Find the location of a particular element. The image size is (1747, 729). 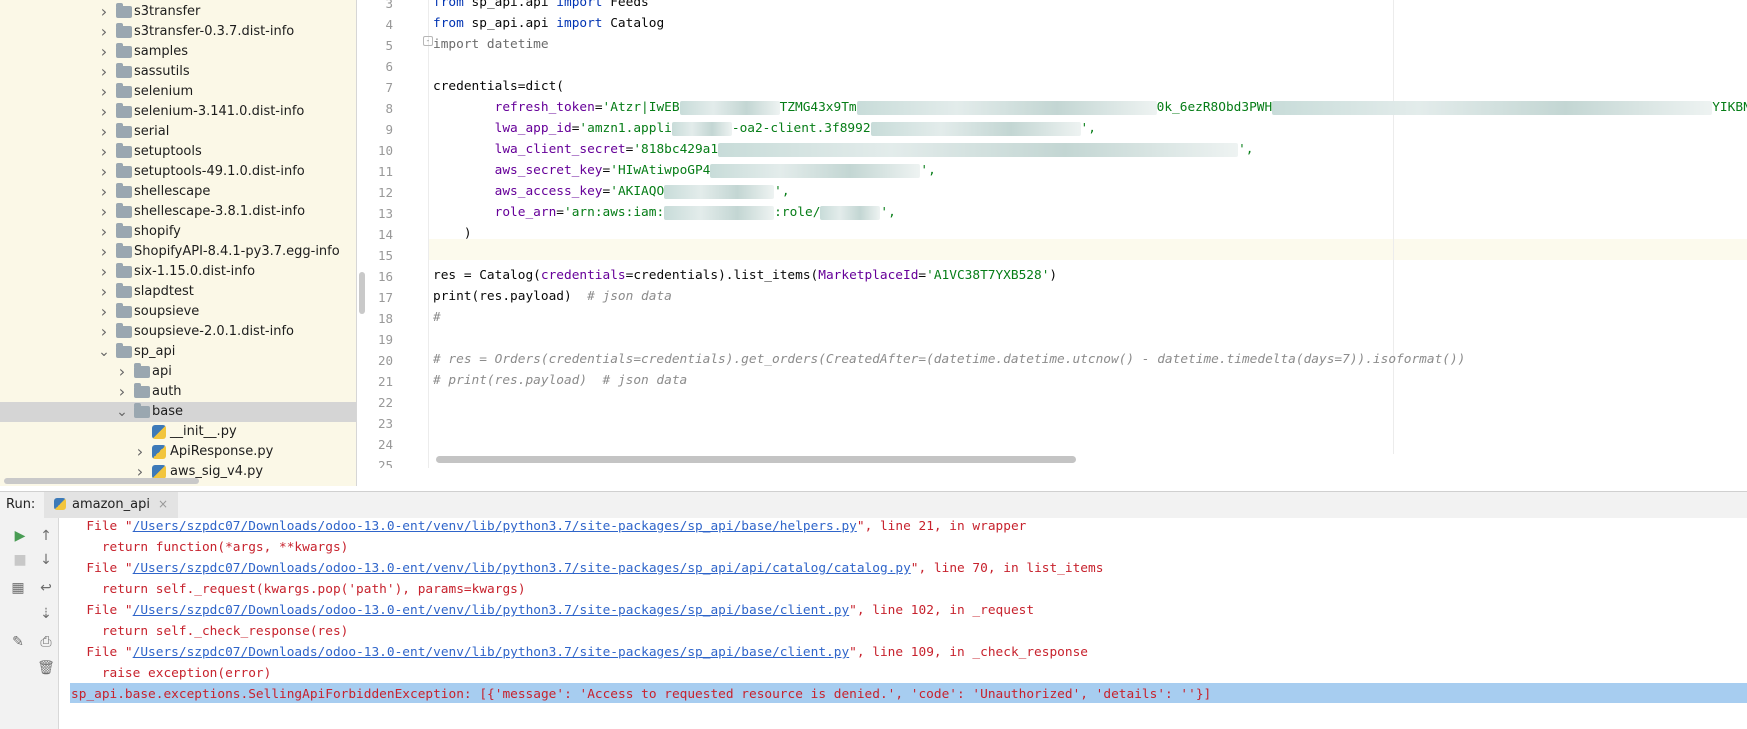

tree-item: › six-1.15.0.dist-info is located at coordinates (178, 272).